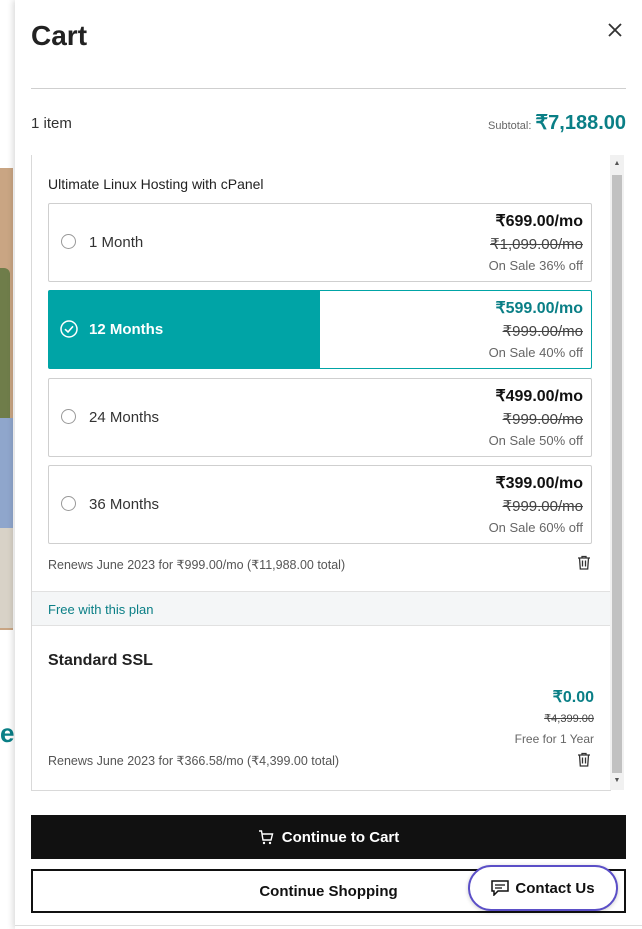 The height and width of the screenshot is (929, 642). Describe the element at coordinates (539, 483) in the screenshot. I see `price-now: ₹399.00/mo` at that location.